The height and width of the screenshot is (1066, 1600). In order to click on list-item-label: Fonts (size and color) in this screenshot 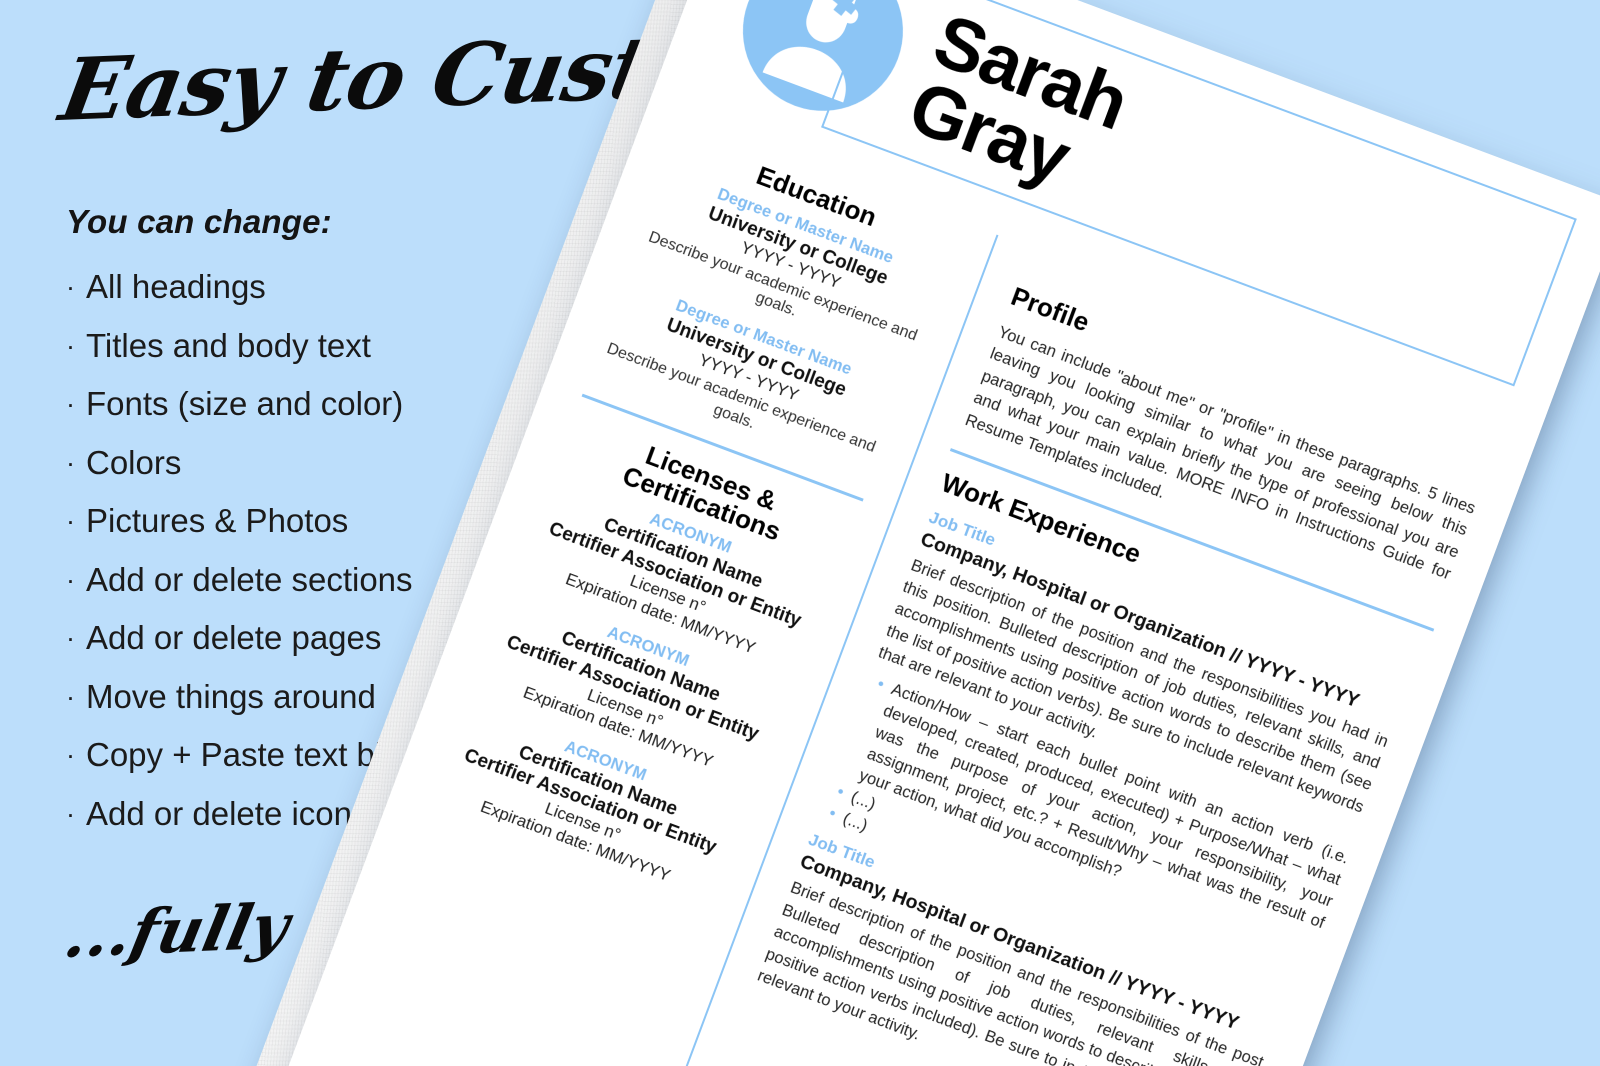, I will do `click(245, 403)`.